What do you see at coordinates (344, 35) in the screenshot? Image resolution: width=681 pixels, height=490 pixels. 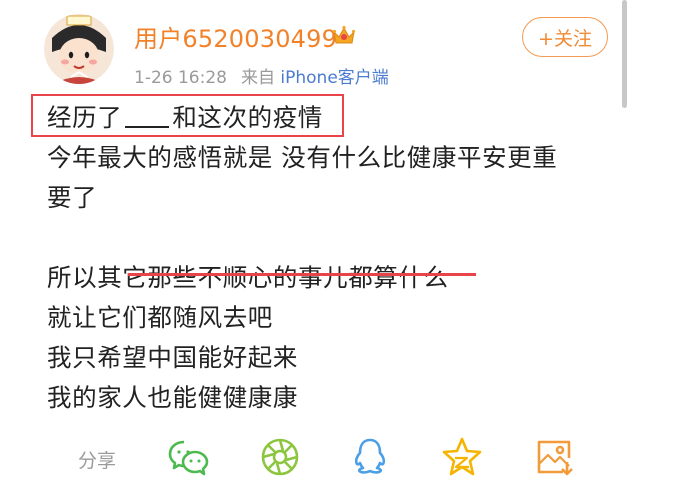 I see `vip-crown-icon` at bounding box center [344, 35].